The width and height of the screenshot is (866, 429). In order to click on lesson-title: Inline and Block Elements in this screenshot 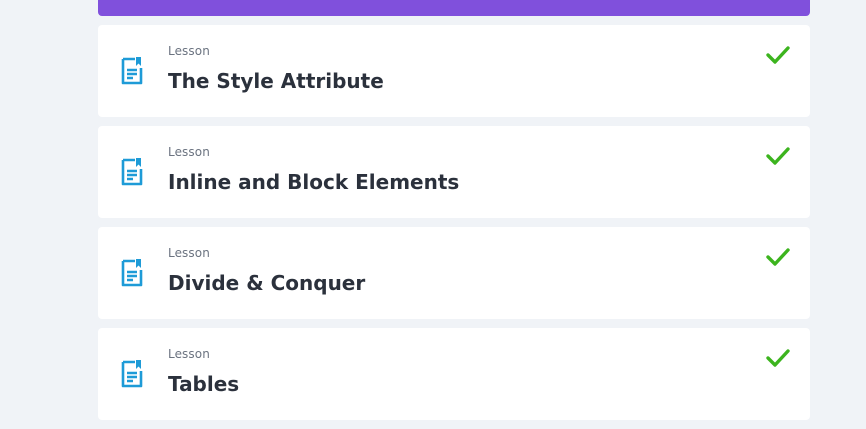, I will do `click(313, 182)`.